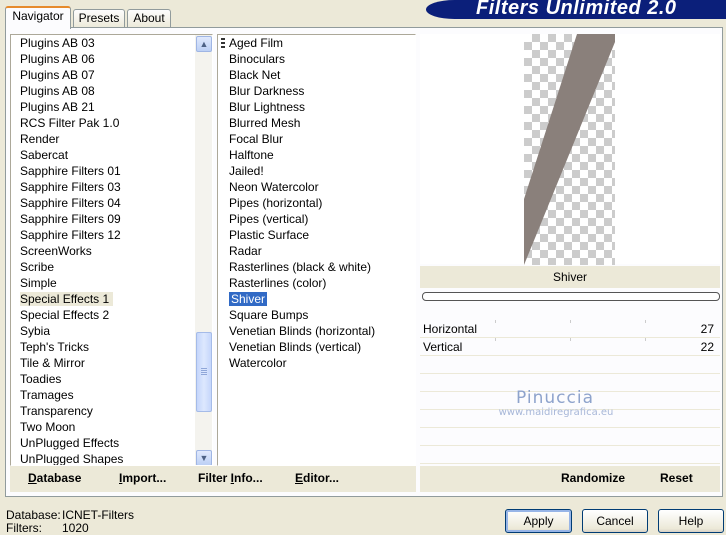 This screenshot has width=726, height=535. Describe the element at coordinates (67, 347) in the screenshot. I see `category-item: Teph's Tricks` at that location.